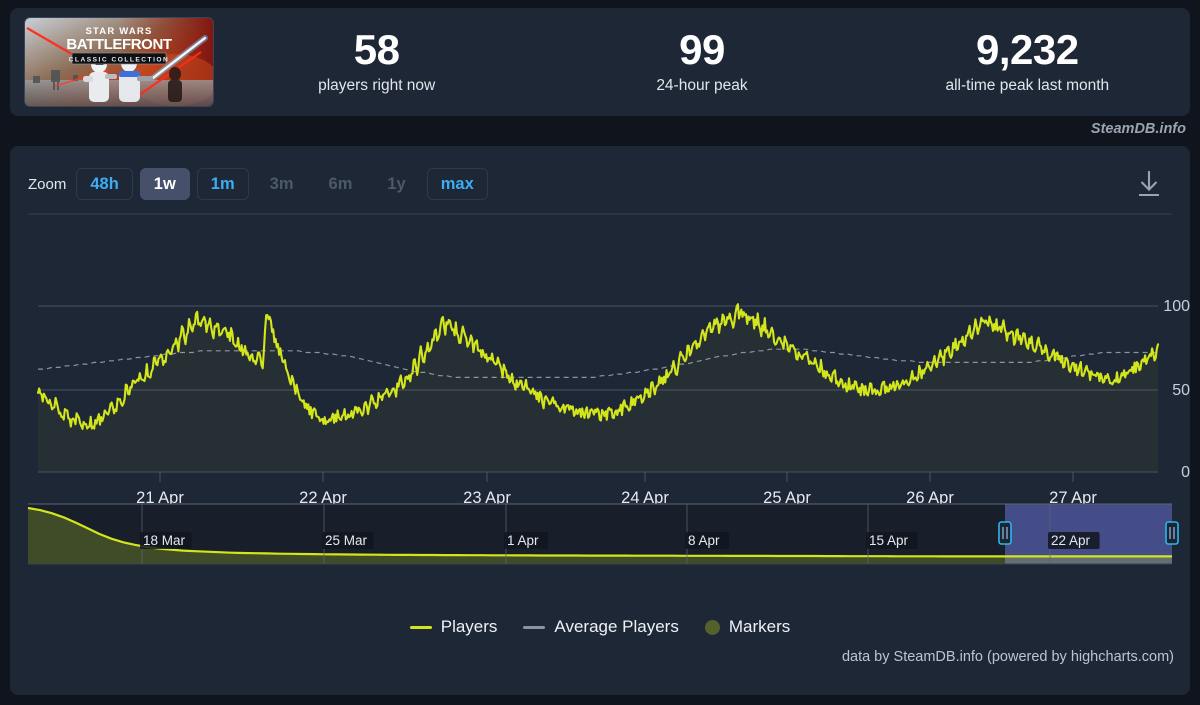  What do you see at coordinates (377, 86) in the screenshot?
I see `stat-label: players right now` at bounding box center [377, 86].